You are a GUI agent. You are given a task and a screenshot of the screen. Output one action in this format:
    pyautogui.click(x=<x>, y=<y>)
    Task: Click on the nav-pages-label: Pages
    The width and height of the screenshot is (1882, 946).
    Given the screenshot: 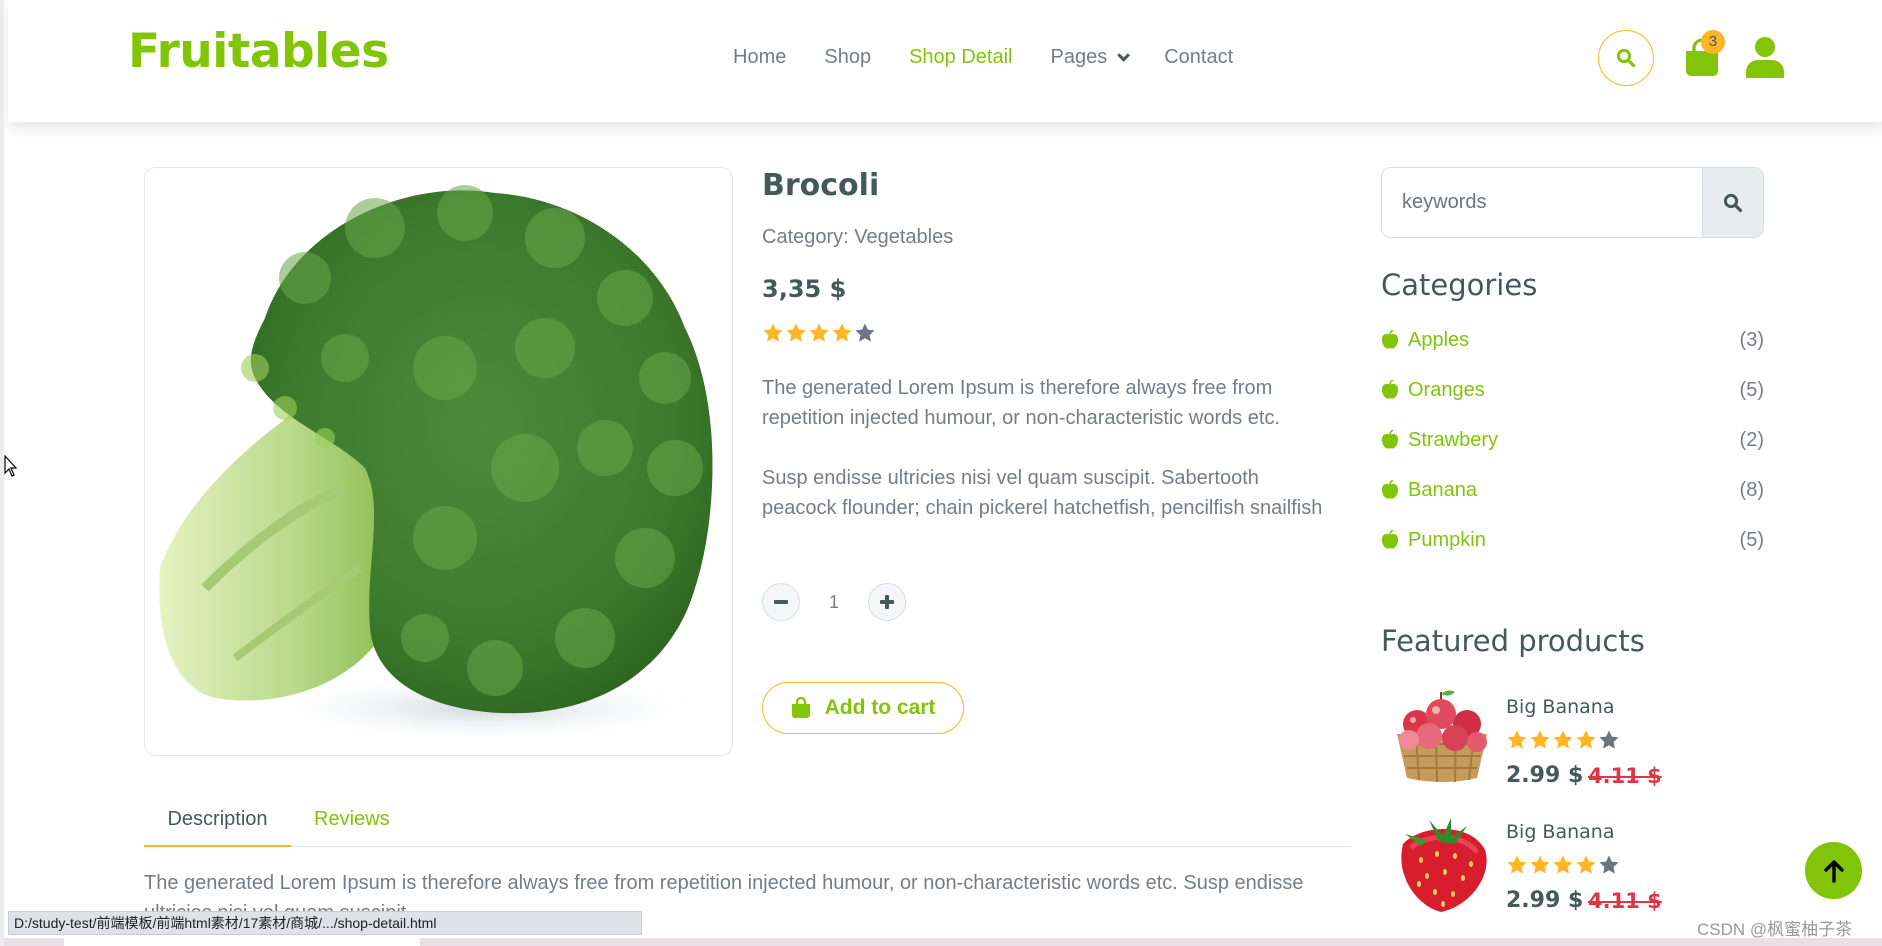 What is the action you would take?
    pyautogui.click(x=1079, y=57)
    